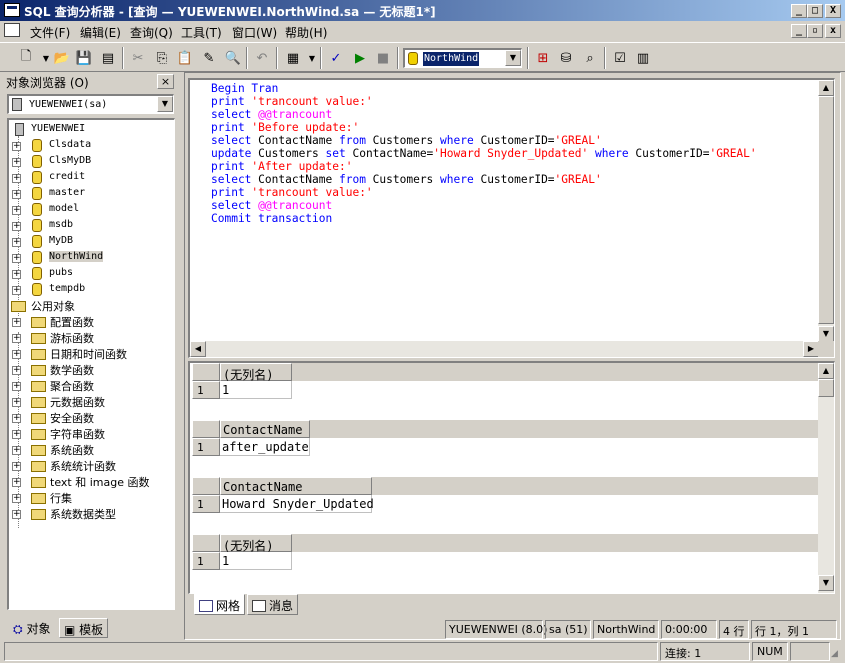 The image size is (845, 663). I want to click on save-icon: 💾, so click(84, 58).